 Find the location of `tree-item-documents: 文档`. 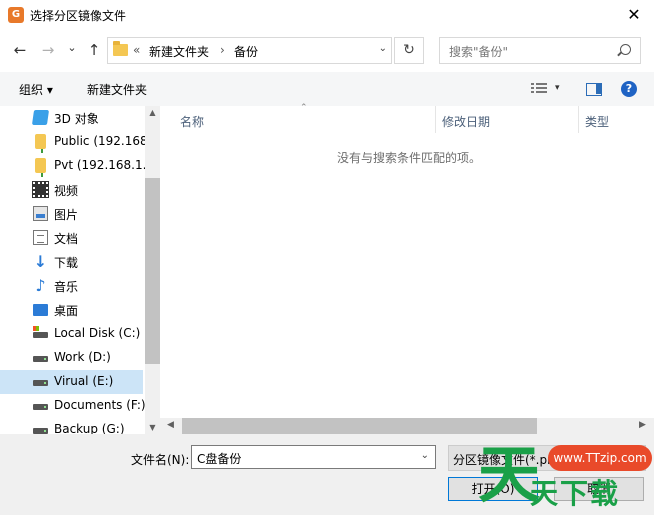

tree-item-documents: 文档 is located at coordinates (71, 238).